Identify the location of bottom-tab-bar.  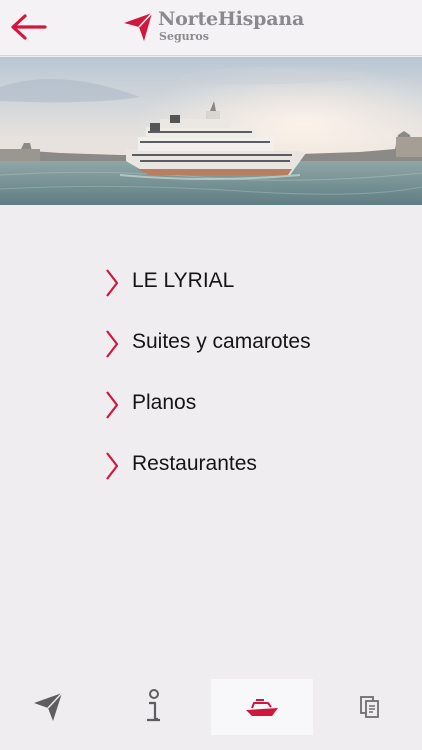
(211, 712).